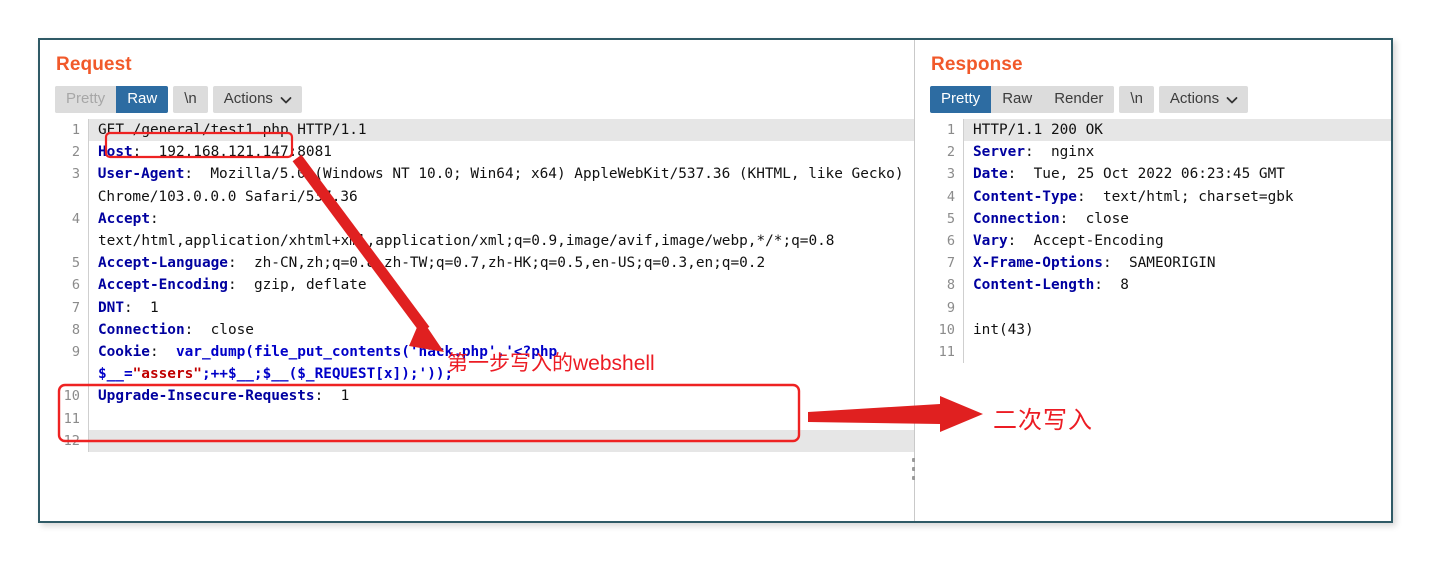 This screenshot has width=1431, height=565. Describe the element at coordinates (946, 352) in the screenshot. I see `response-line-number: 11` at that location.